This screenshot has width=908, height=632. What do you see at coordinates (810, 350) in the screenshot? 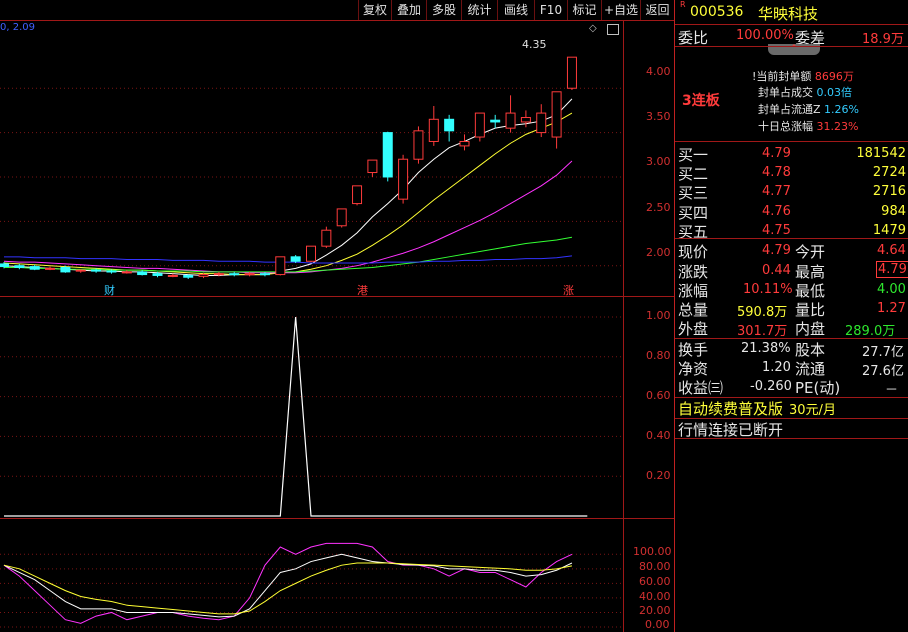
I see `guben-label: 股本` at bounding box center [810, 350].